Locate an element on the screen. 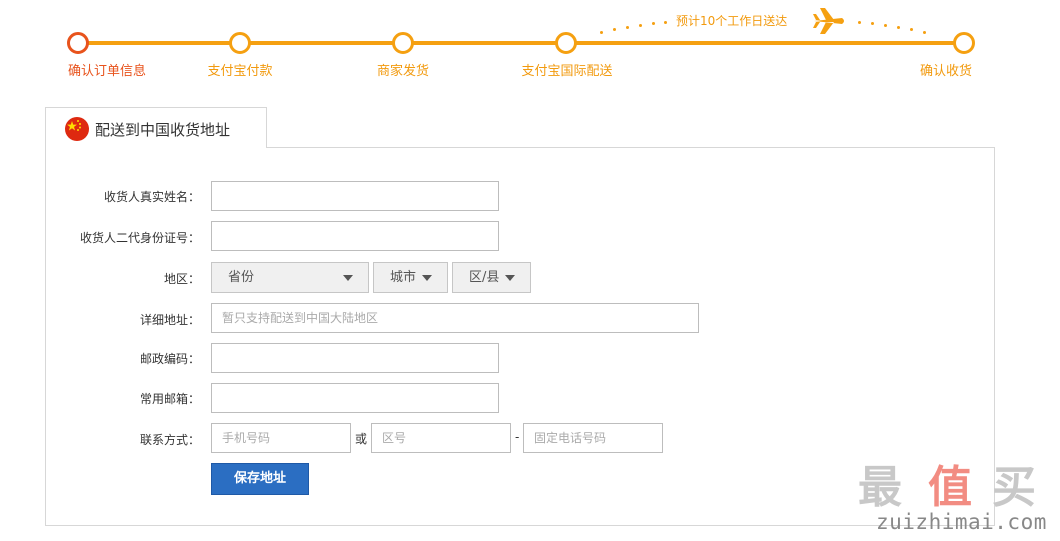 Image resolution: width=1060 pixels, height=541 pixels. airplane-icon is located at coordinates (828, 21).